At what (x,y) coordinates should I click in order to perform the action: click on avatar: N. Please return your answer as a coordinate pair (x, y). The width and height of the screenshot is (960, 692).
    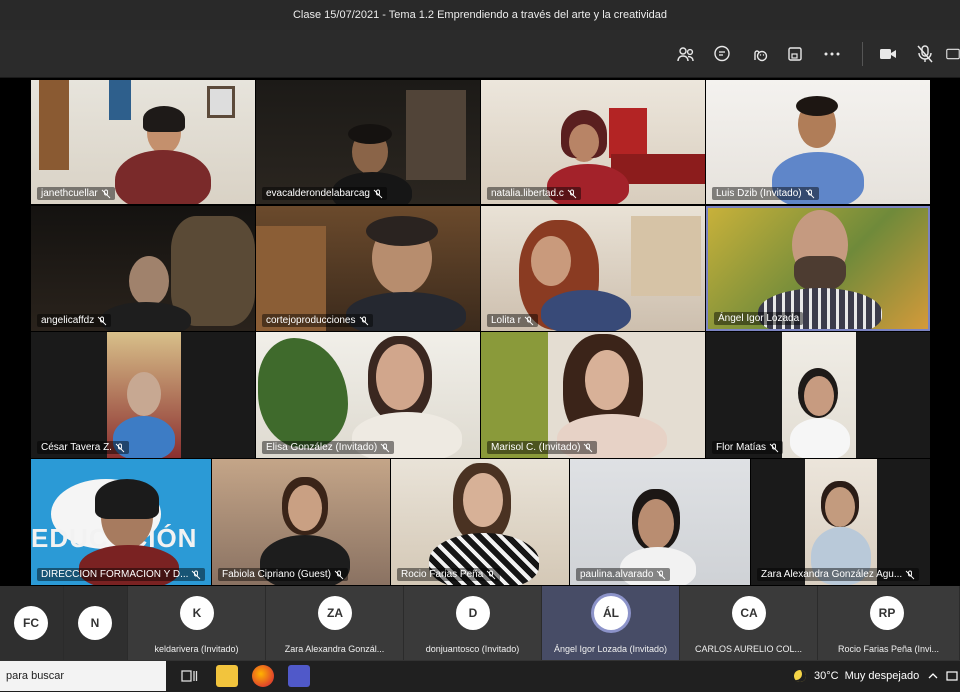
    Looking at the image, I should click on (95, 623).